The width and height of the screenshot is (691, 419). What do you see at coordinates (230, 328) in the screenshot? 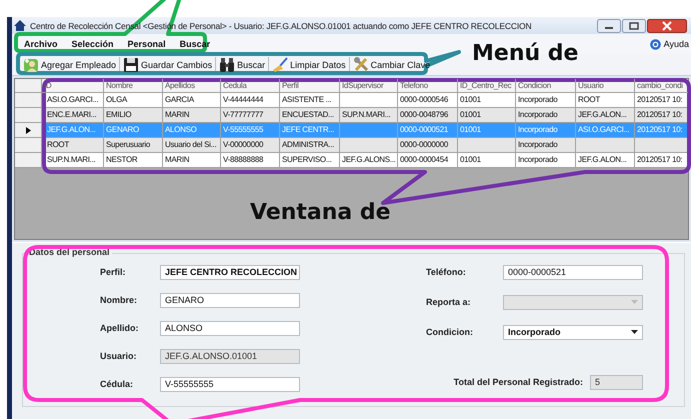
I see `input-field: ALONSO` at bounding box center [230, 328].